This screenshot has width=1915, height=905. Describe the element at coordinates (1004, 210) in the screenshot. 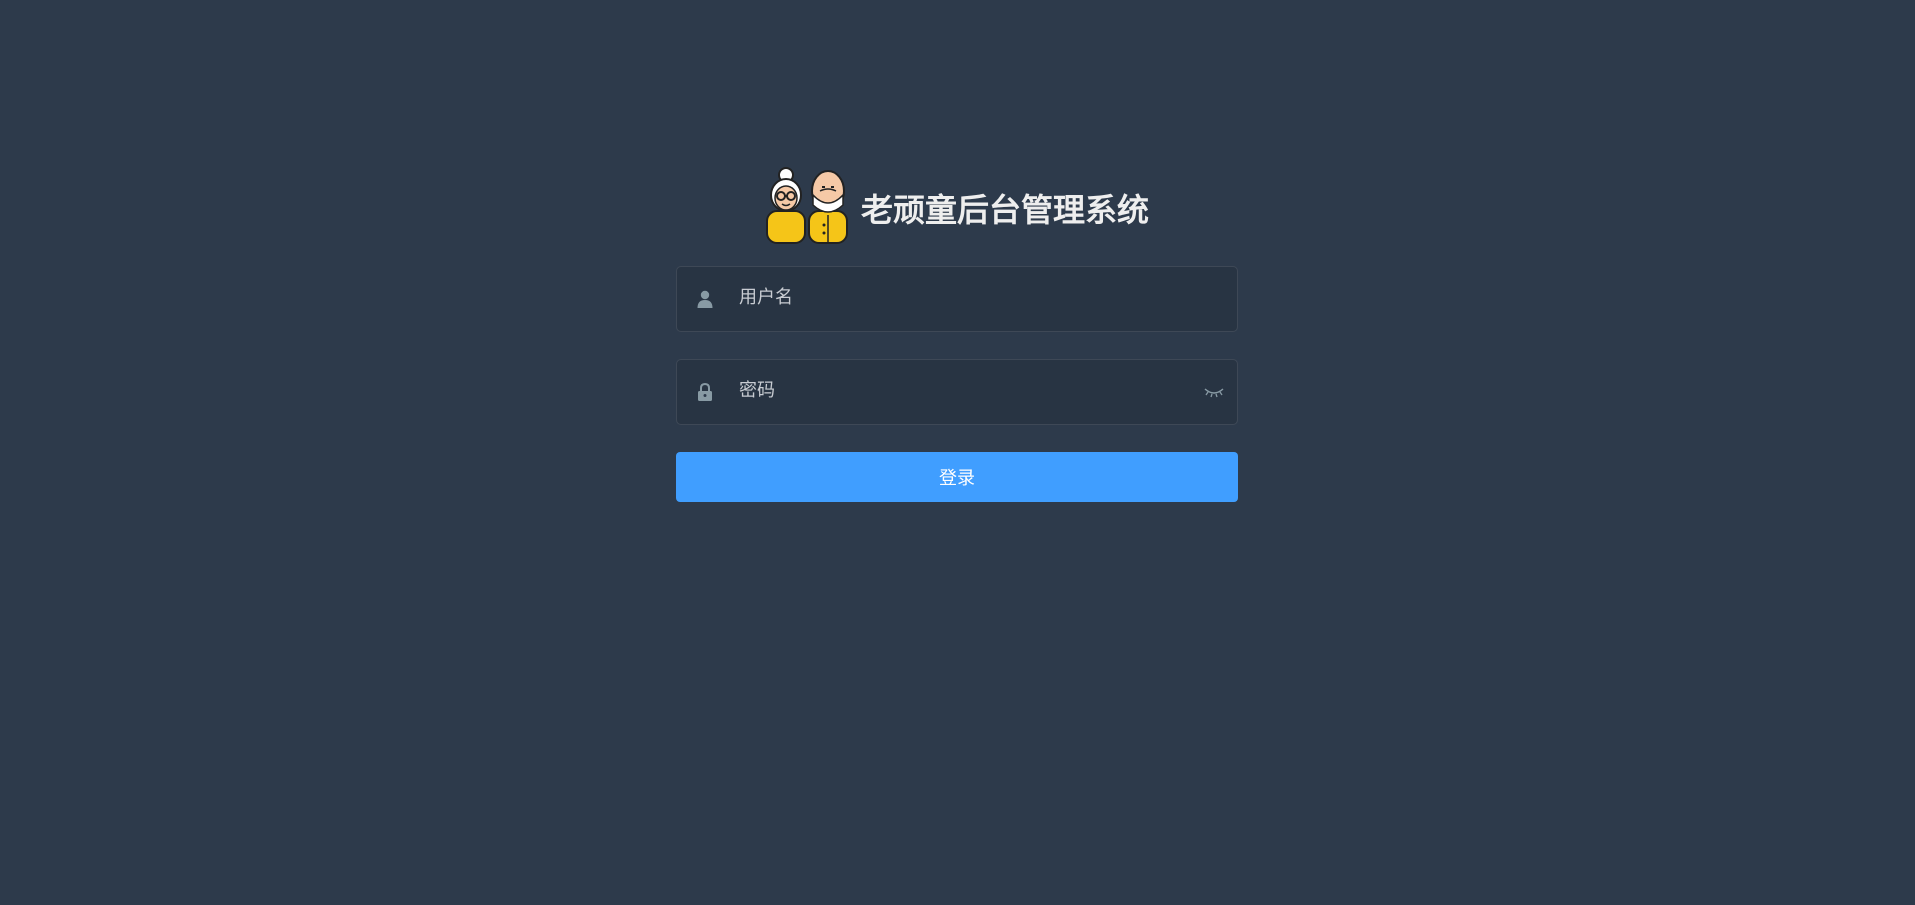

I see `page-title: 老顽童后台管理系统` at that location.